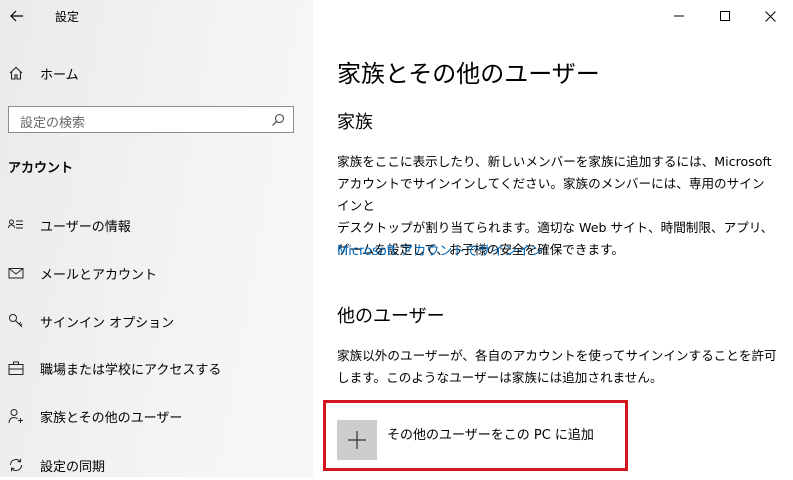  Describe the element at coordinates (551, 194) in the screenshot. I see `family-description-line: アカウントでサインインしてください。家族のメンバーには、専用のサインインと` at that location.